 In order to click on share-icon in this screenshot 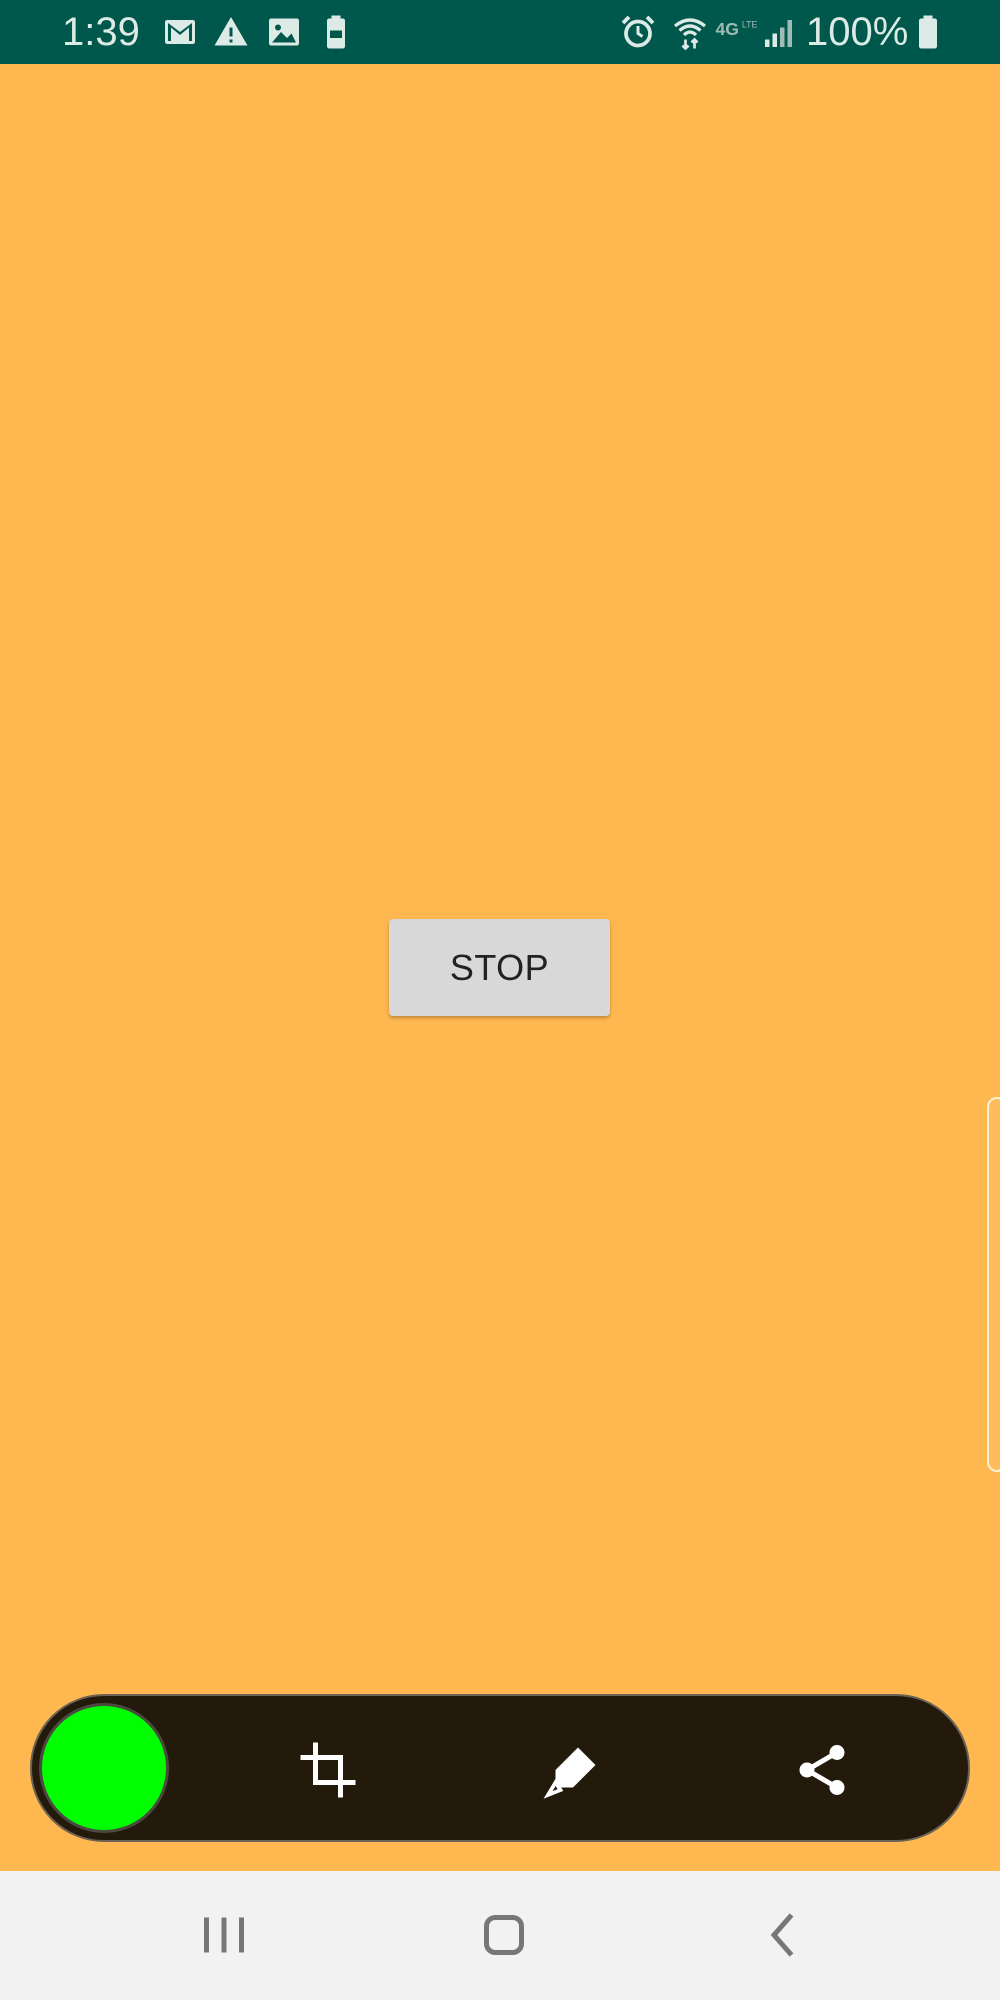, I will do `click(822, 1770)`.